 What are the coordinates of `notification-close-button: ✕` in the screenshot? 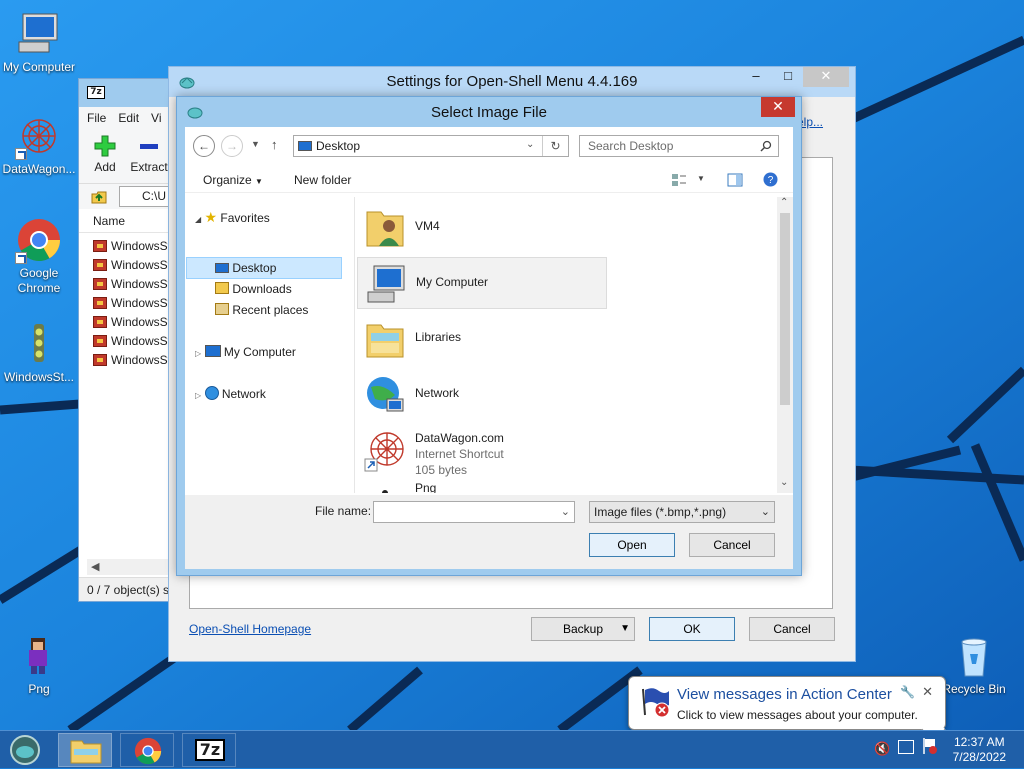 It's located at (927, 692).